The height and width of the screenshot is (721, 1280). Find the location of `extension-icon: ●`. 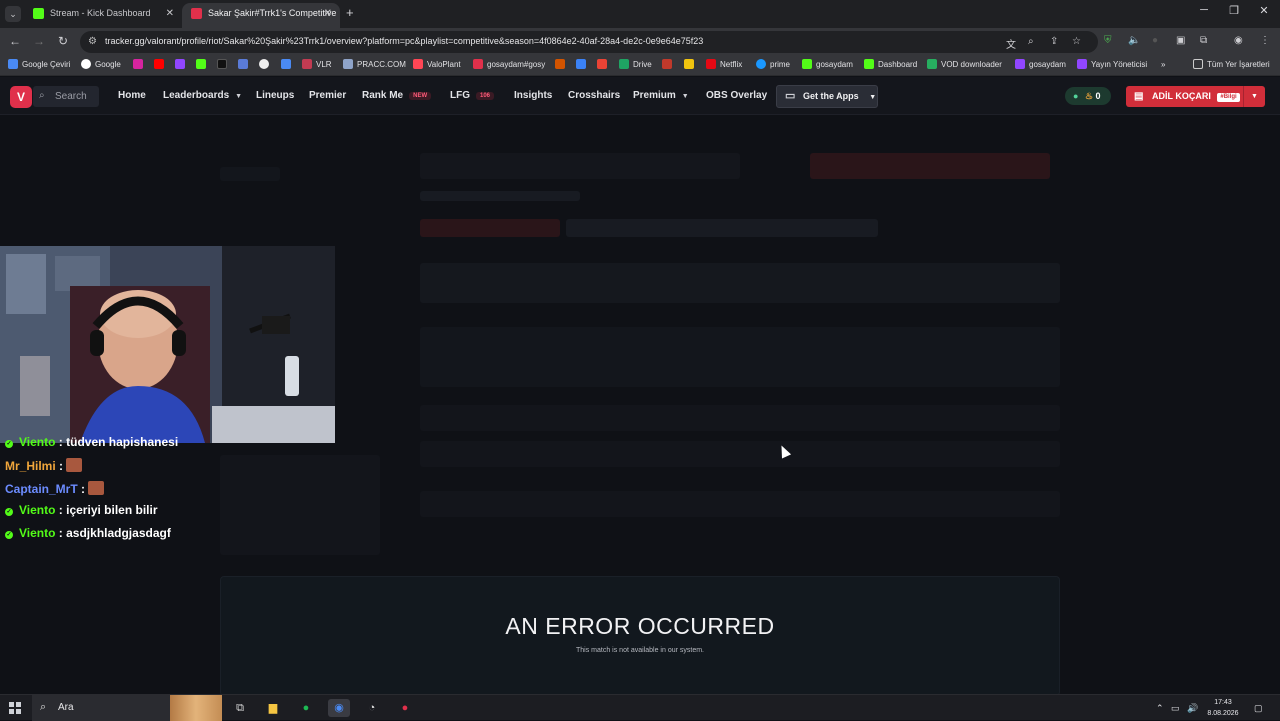

extension-icon: ● is located at coordinates (1155, 40).